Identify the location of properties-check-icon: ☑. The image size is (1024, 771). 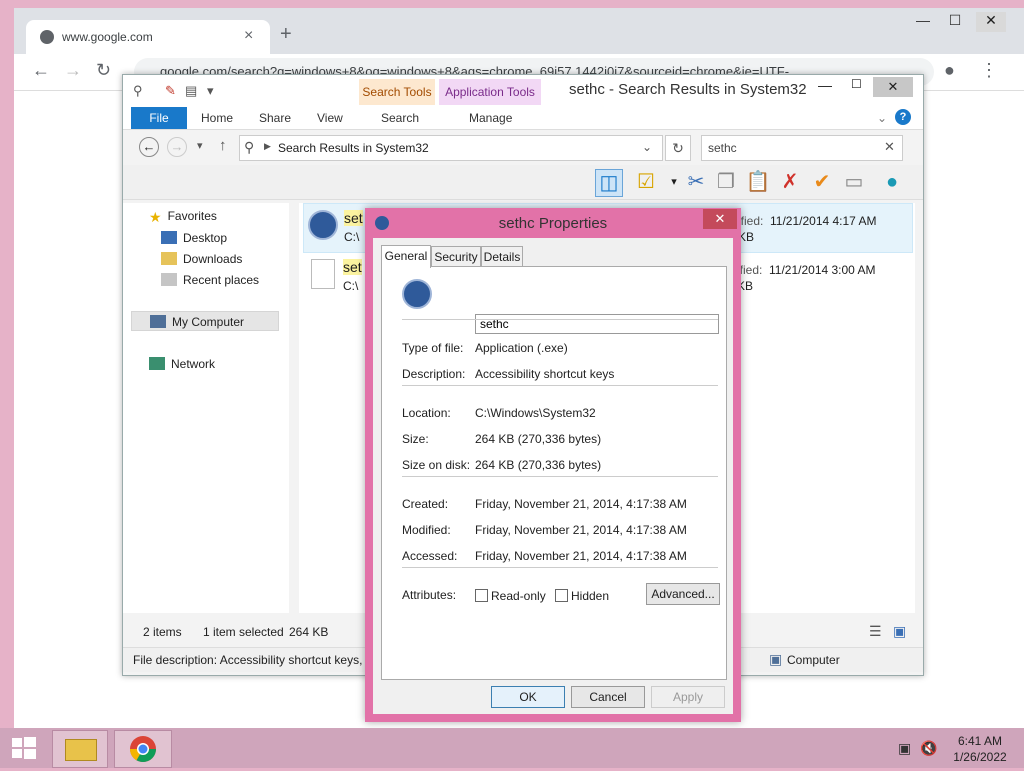
(646, 182).